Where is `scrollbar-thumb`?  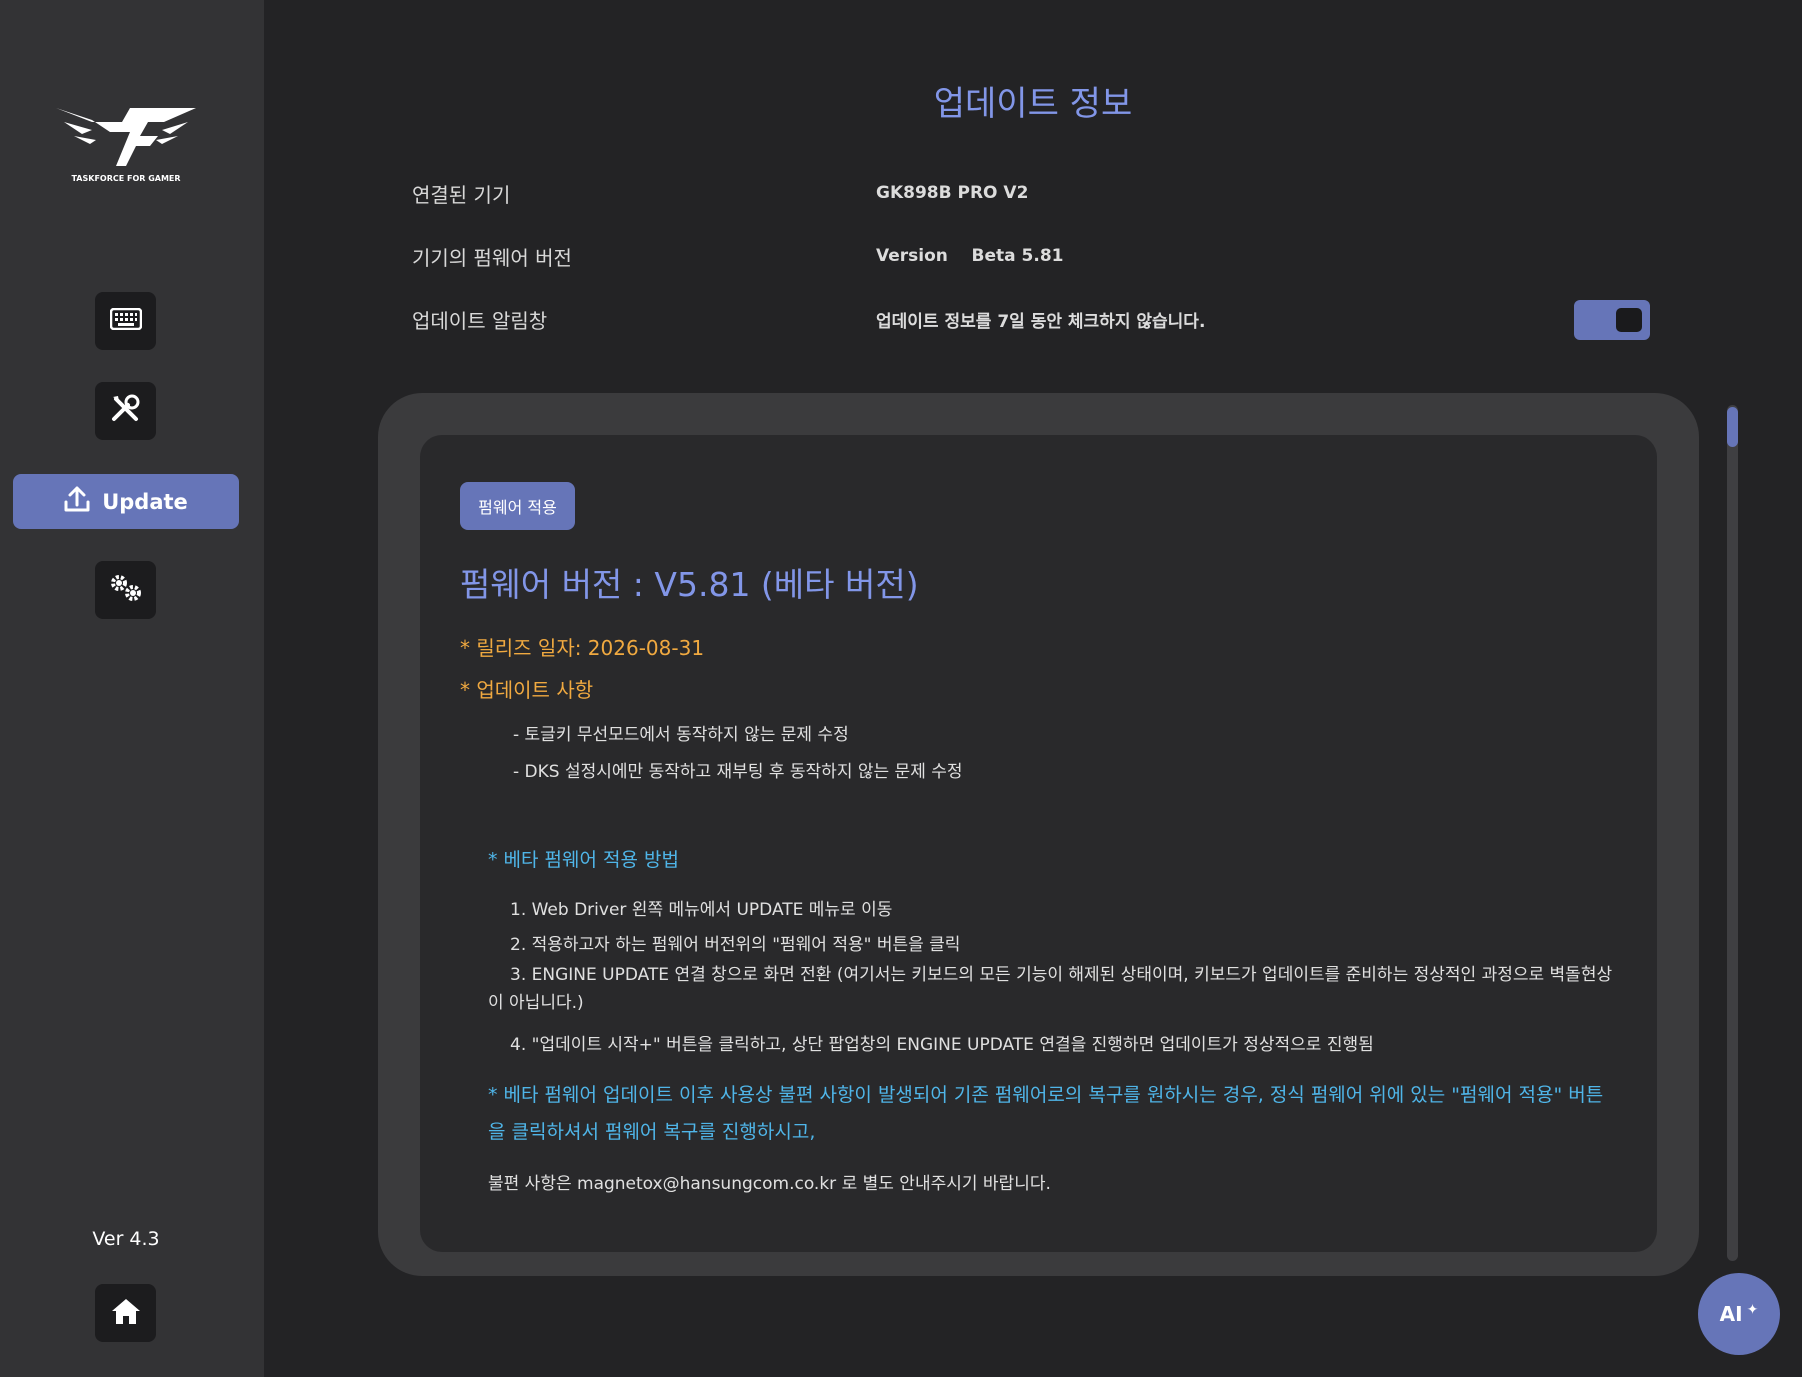 scrollbar-thumb is located at coordinates (1732, 427).